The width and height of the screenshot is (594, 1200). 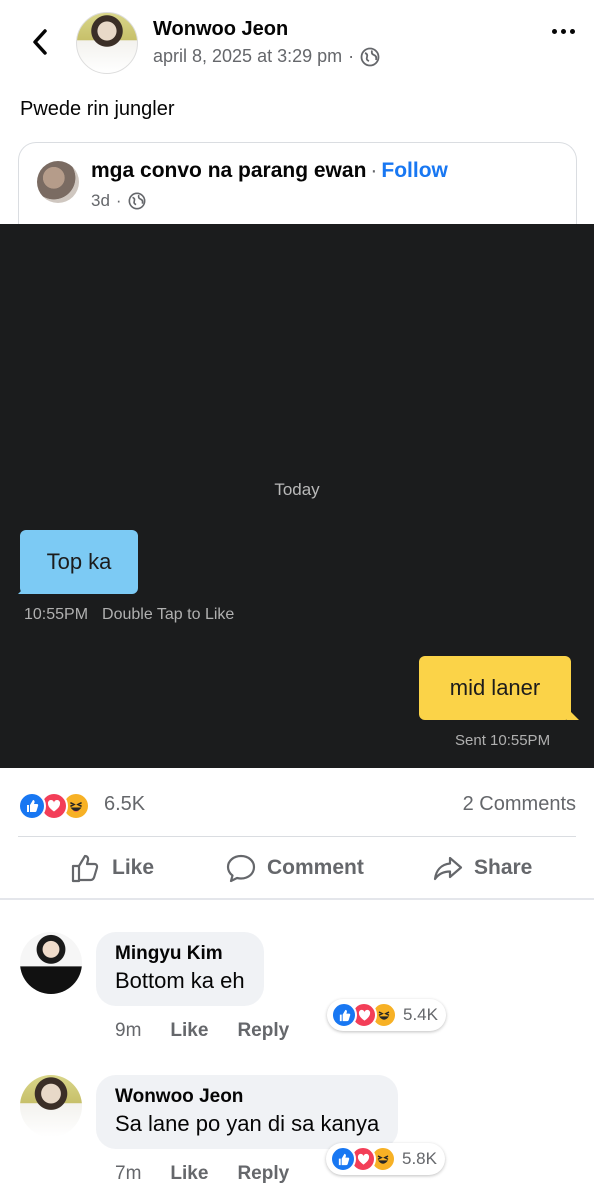 I want to click on author-avatar, so click(x=107, y=43).